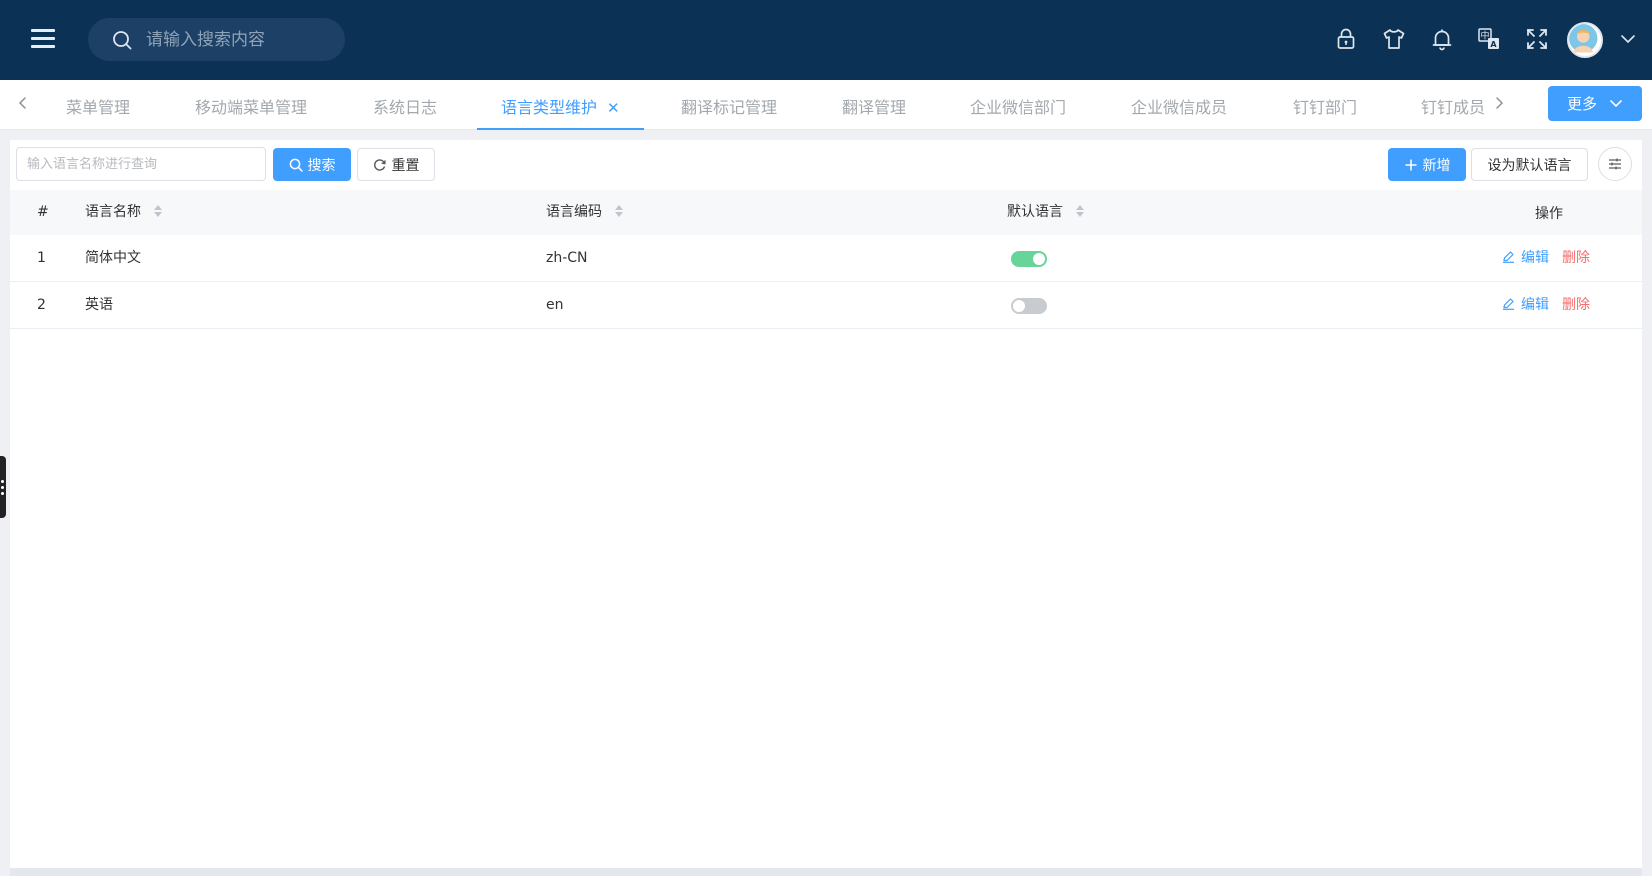  What do you see at coordinates (1346, 39) in the screenshot?
I see `lock-icon` at bounding box center [1346, 39].